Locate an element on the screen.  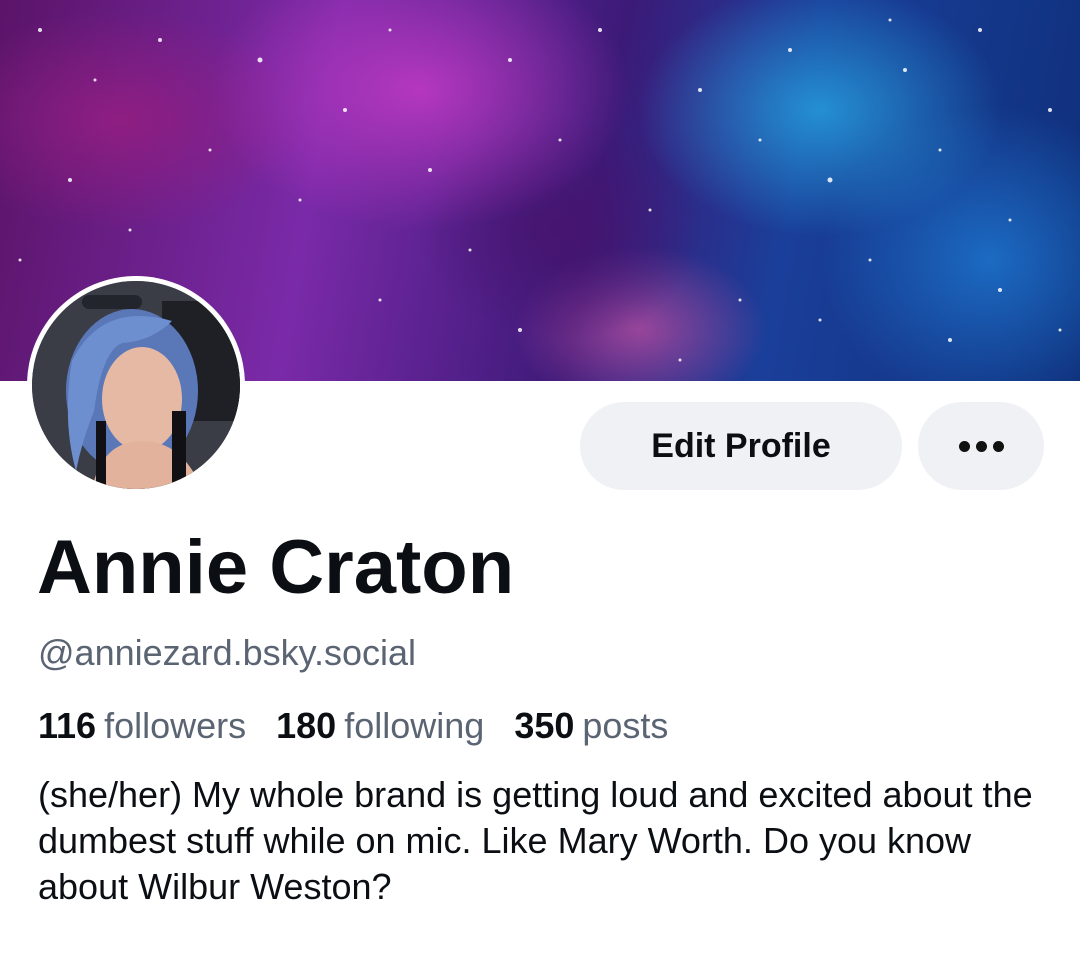
following-stat: 180 following is located at coordinates (380, 726).